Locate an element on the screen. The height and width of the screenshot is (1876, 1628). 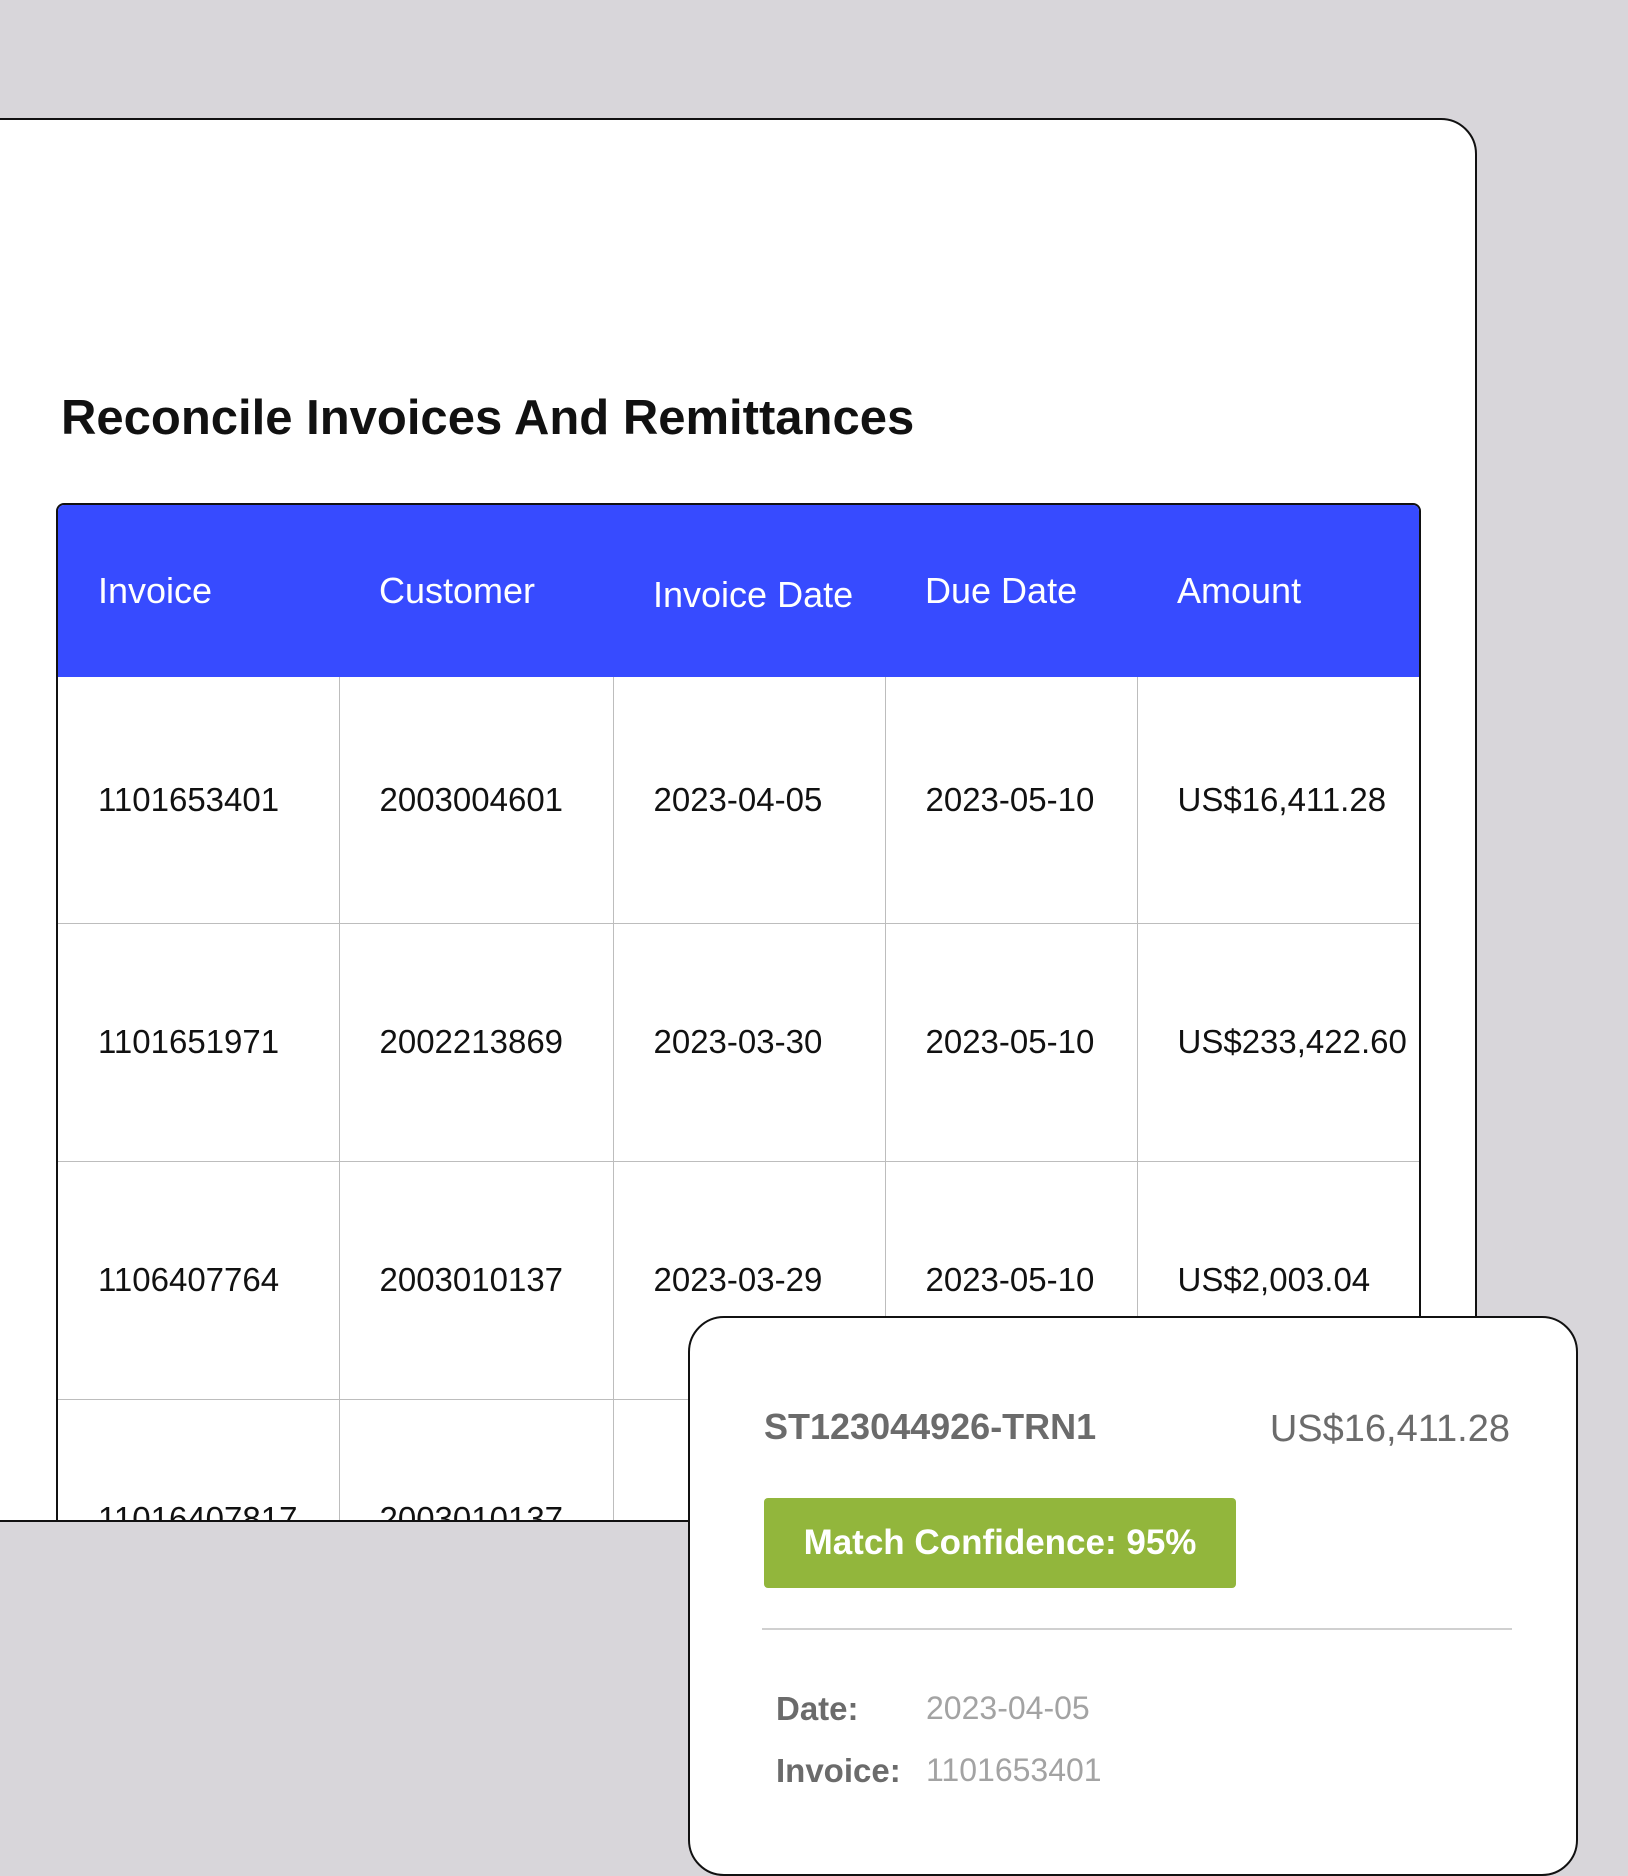
cell-customer: 2002213869 is located at coordinates (475, 1042).